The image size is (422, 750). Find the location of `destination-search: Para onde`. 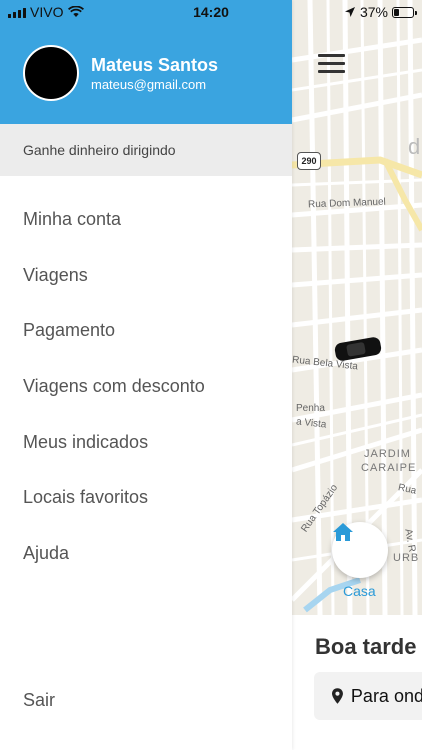

destination-search: Para onde is located at coordinates (368, 696).